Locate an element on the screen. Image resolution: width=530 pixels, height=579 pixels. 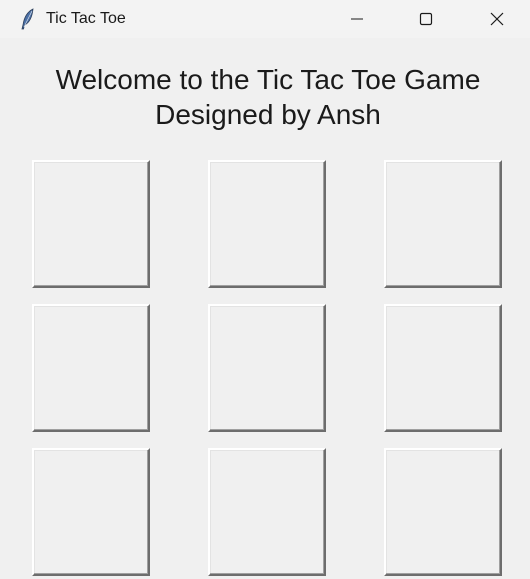
minimize-icon is located at coordinates (357, 19).